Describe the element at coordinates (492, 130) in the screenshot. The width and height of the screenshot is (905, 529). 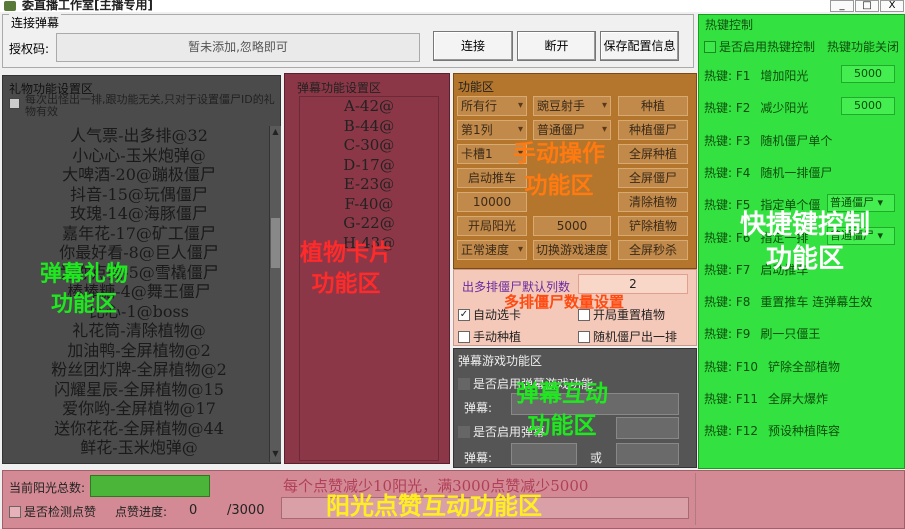
I see `column-select: 第1列` at that location.